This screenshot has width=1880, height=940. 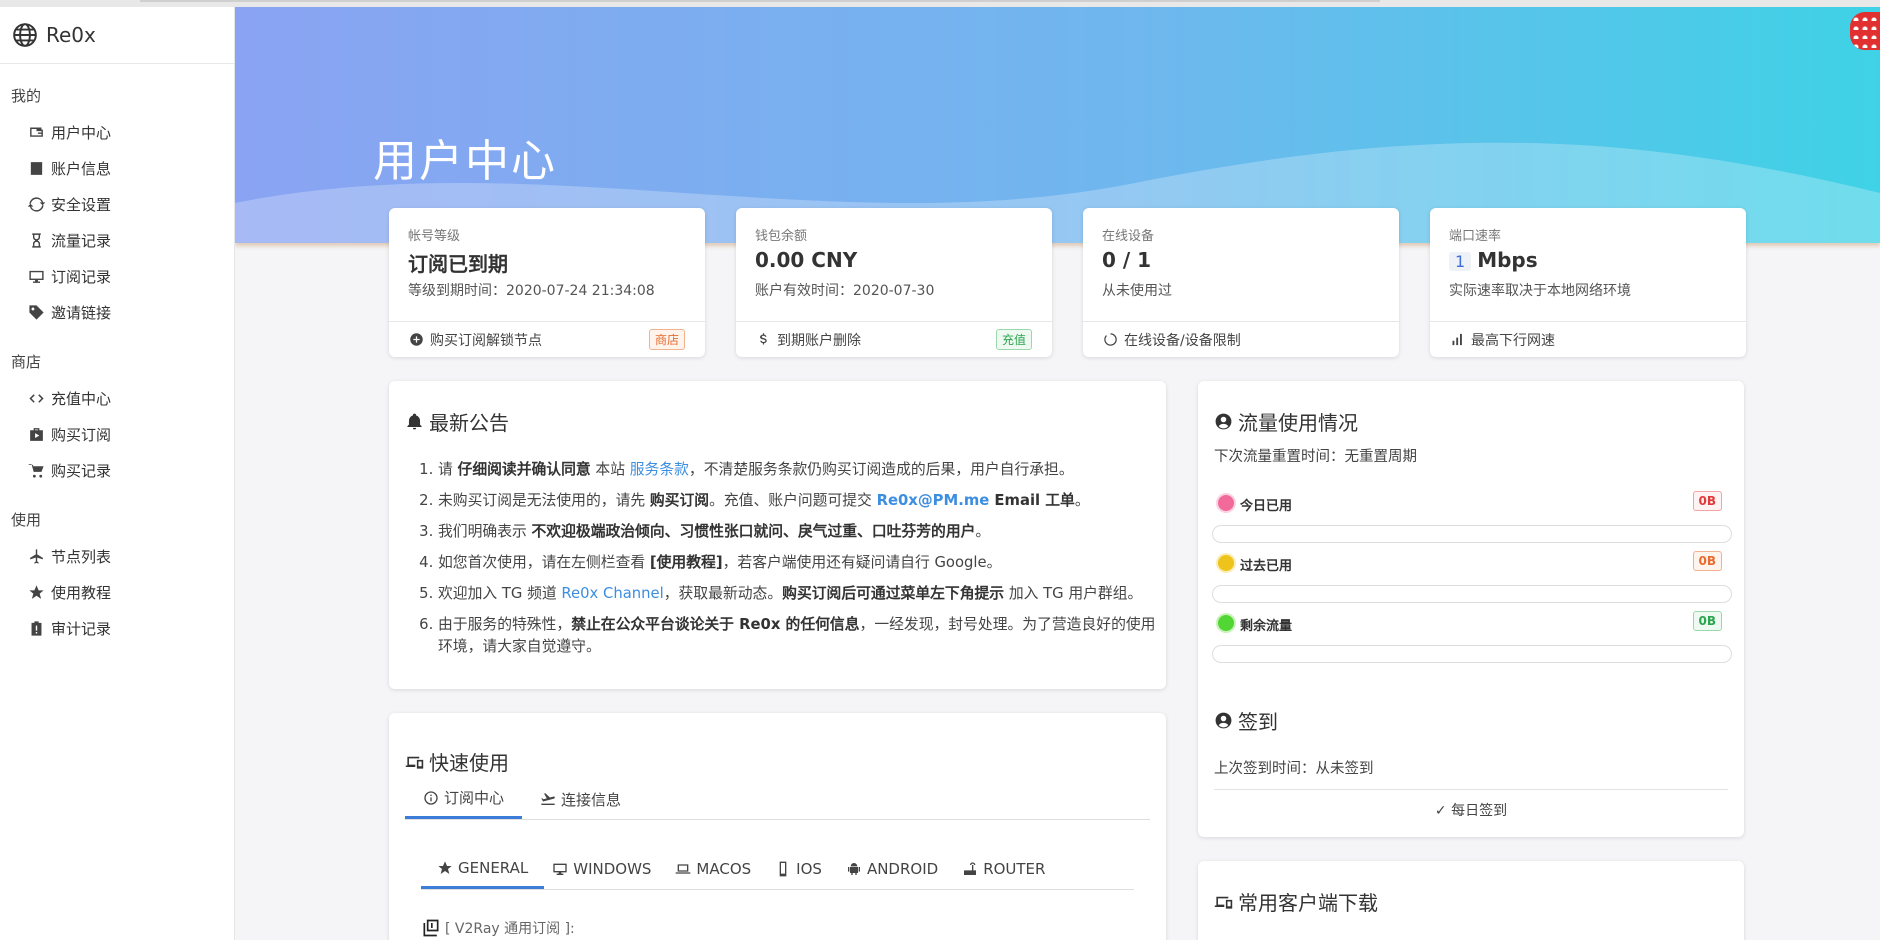 I want to click on card-footer: 购买订阅解锁节点 商店, so click(x=547, y=339).